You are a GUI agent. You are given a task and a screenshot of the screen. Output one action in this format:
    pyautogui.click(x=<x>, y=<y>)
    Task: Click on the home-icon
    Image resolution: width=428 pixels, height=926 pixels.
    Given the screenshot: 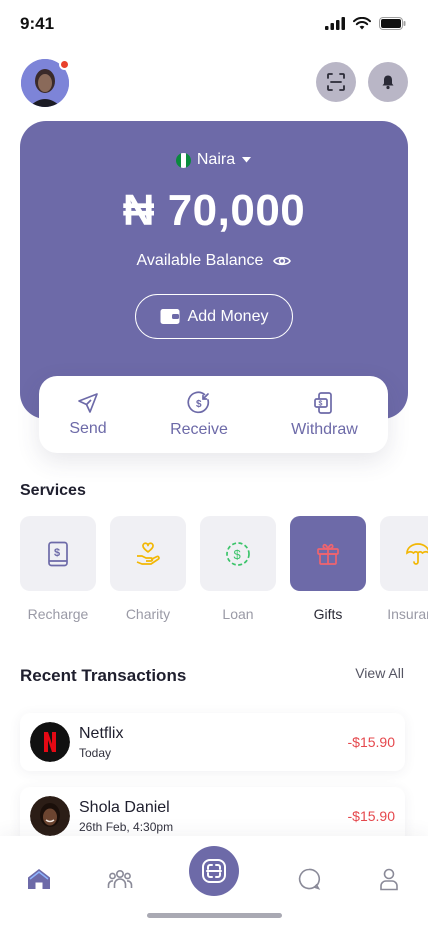 What is the action you would take?
    pyautogui.click(x=39, y=879)
    